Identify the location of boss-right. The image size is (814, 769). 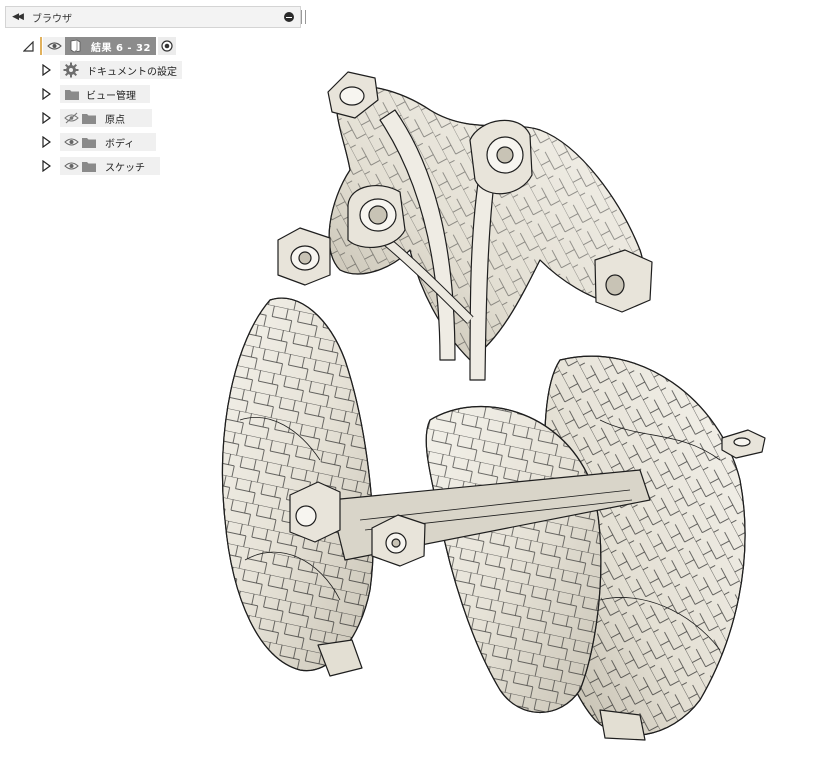
(623, 281).